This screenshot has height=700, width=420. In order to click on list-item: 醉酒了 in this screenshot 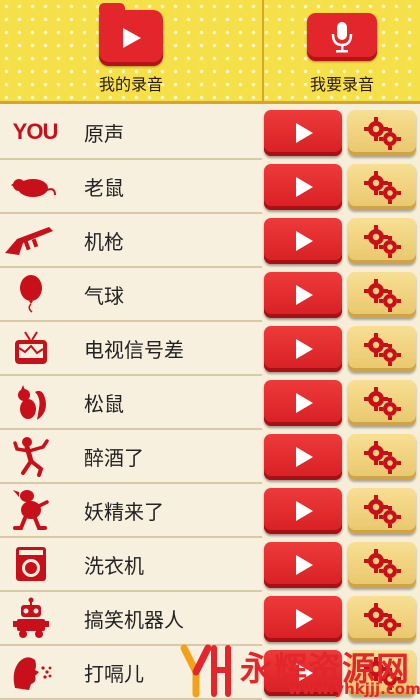, I will do `click(210, 457)`.